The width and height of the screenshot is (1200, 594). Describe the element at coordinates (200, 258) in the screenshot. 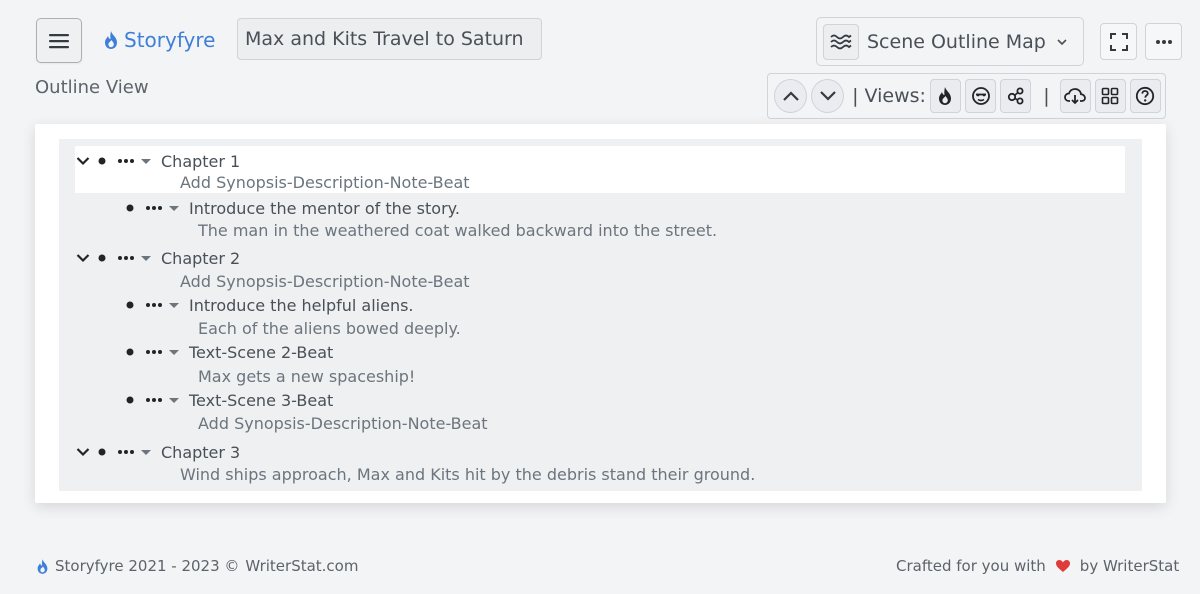

I see `chapter-title: Chapter 2` at that location.